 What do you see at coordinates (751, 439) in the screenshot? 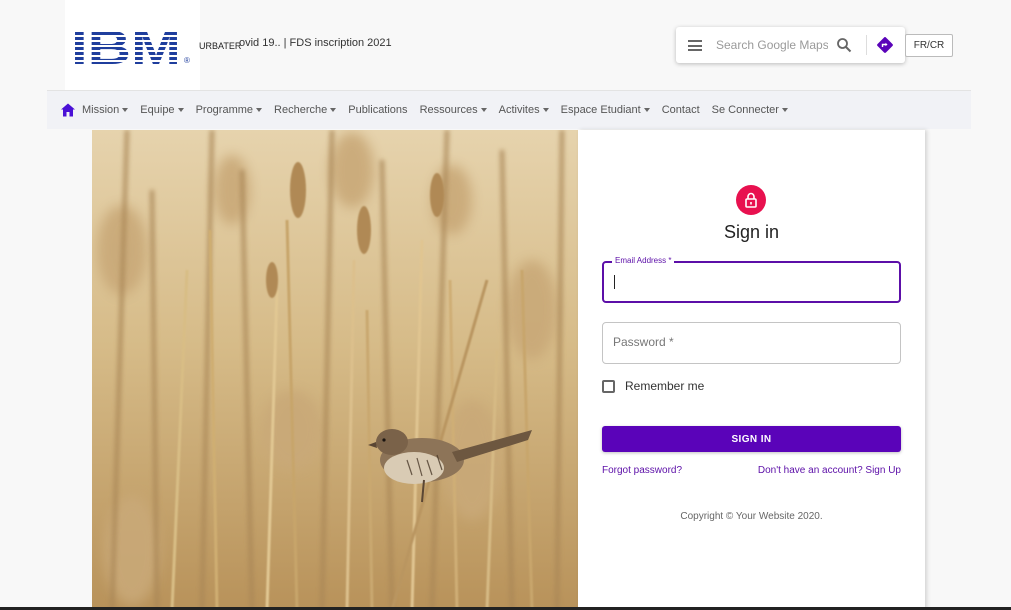
I see `signin-button: SIGN IN` at bounding box center [751, 439].